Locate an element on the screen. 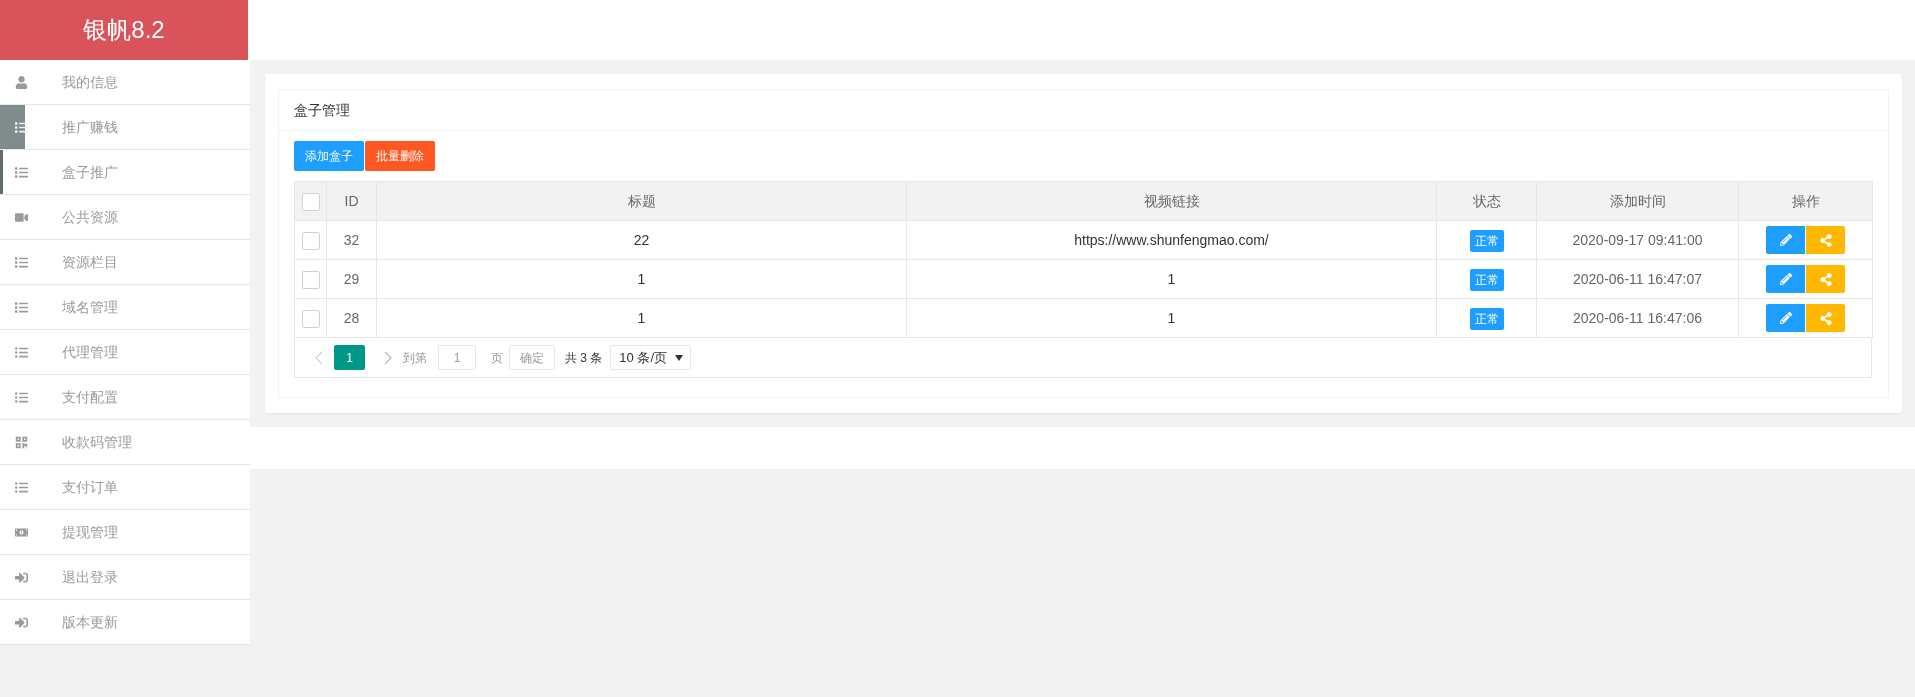 The width and height of the screenshot is (1915, 697). column-header: 状态 is located at coordinates (1486, 201).